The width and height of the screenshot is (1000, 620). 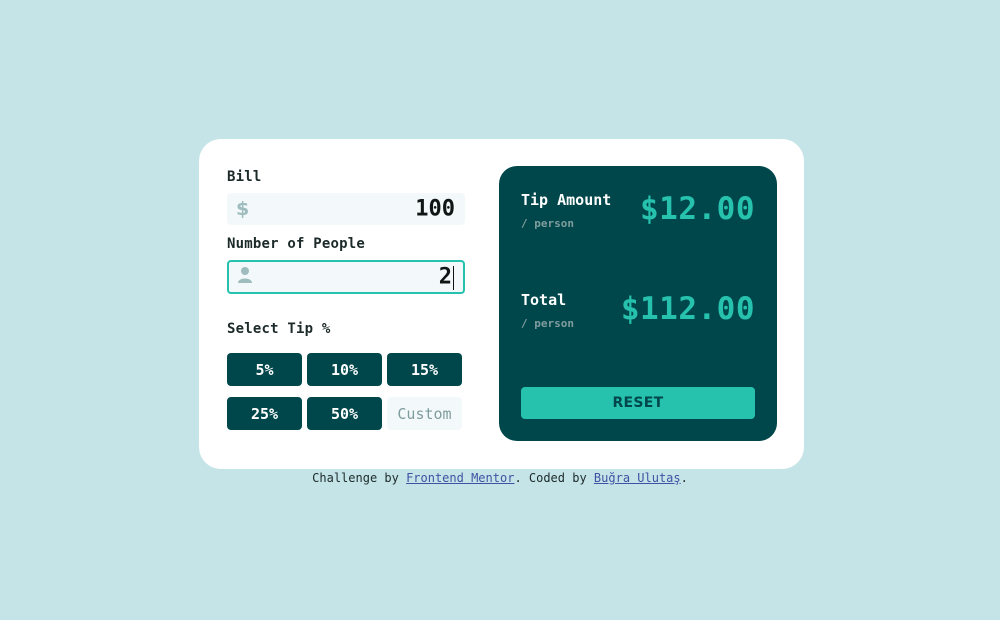 I want to click on frontend-mentor-link: Frontend Mentor, so click(x=460, y=478).